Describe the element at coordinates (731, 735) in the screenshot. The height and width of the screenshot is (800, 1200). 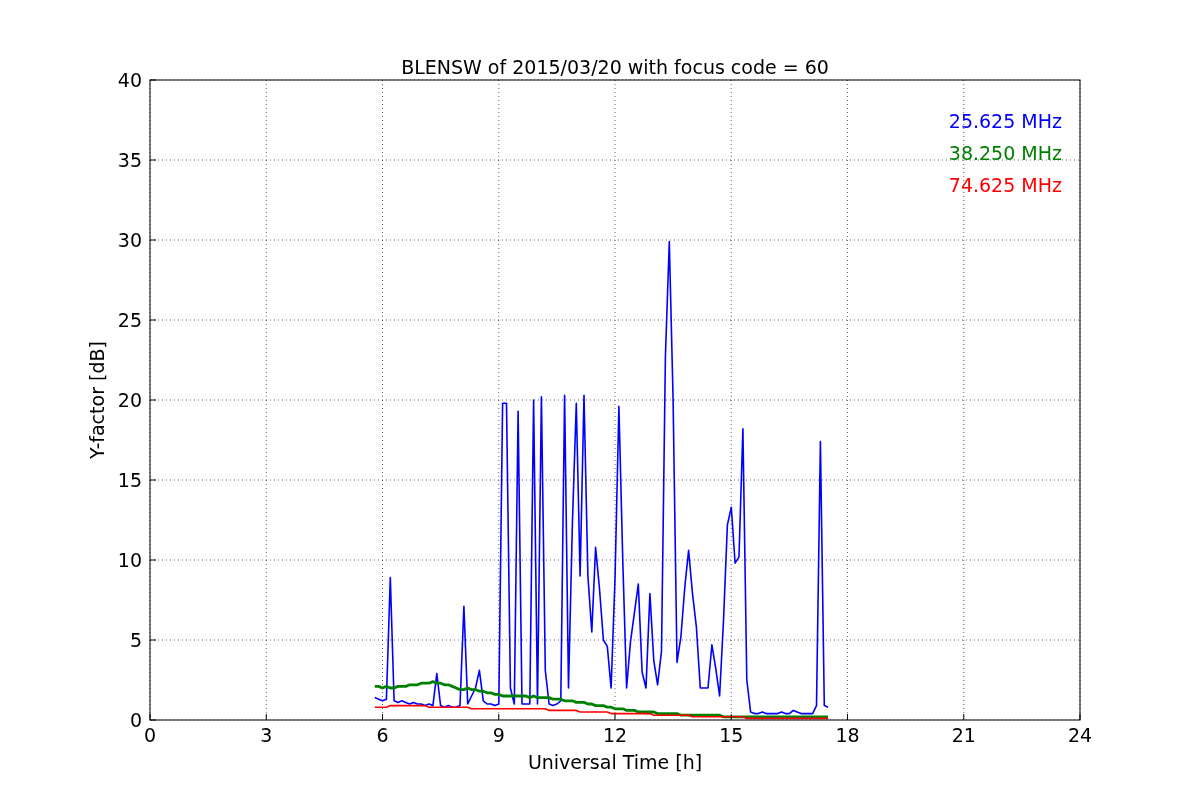
I see `x-tick-label: 15` at that location.